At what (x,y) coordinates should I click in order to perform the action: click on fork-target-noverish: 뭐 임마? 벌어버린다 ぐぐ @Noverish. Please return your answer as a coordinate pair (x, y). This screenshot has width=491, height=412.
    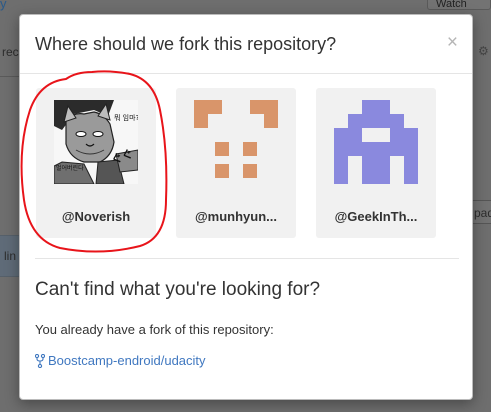
    Looking at the image, I should click on (96, 163).